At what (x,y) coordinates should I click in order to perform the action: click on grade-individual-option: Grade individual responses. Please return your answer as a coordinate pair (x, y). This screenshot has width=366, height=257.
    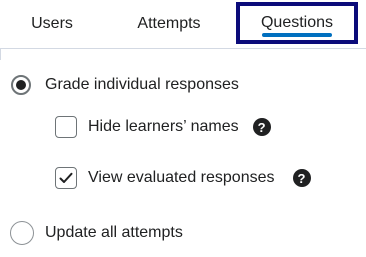
    Looking at the image, I should click on (125, 85).